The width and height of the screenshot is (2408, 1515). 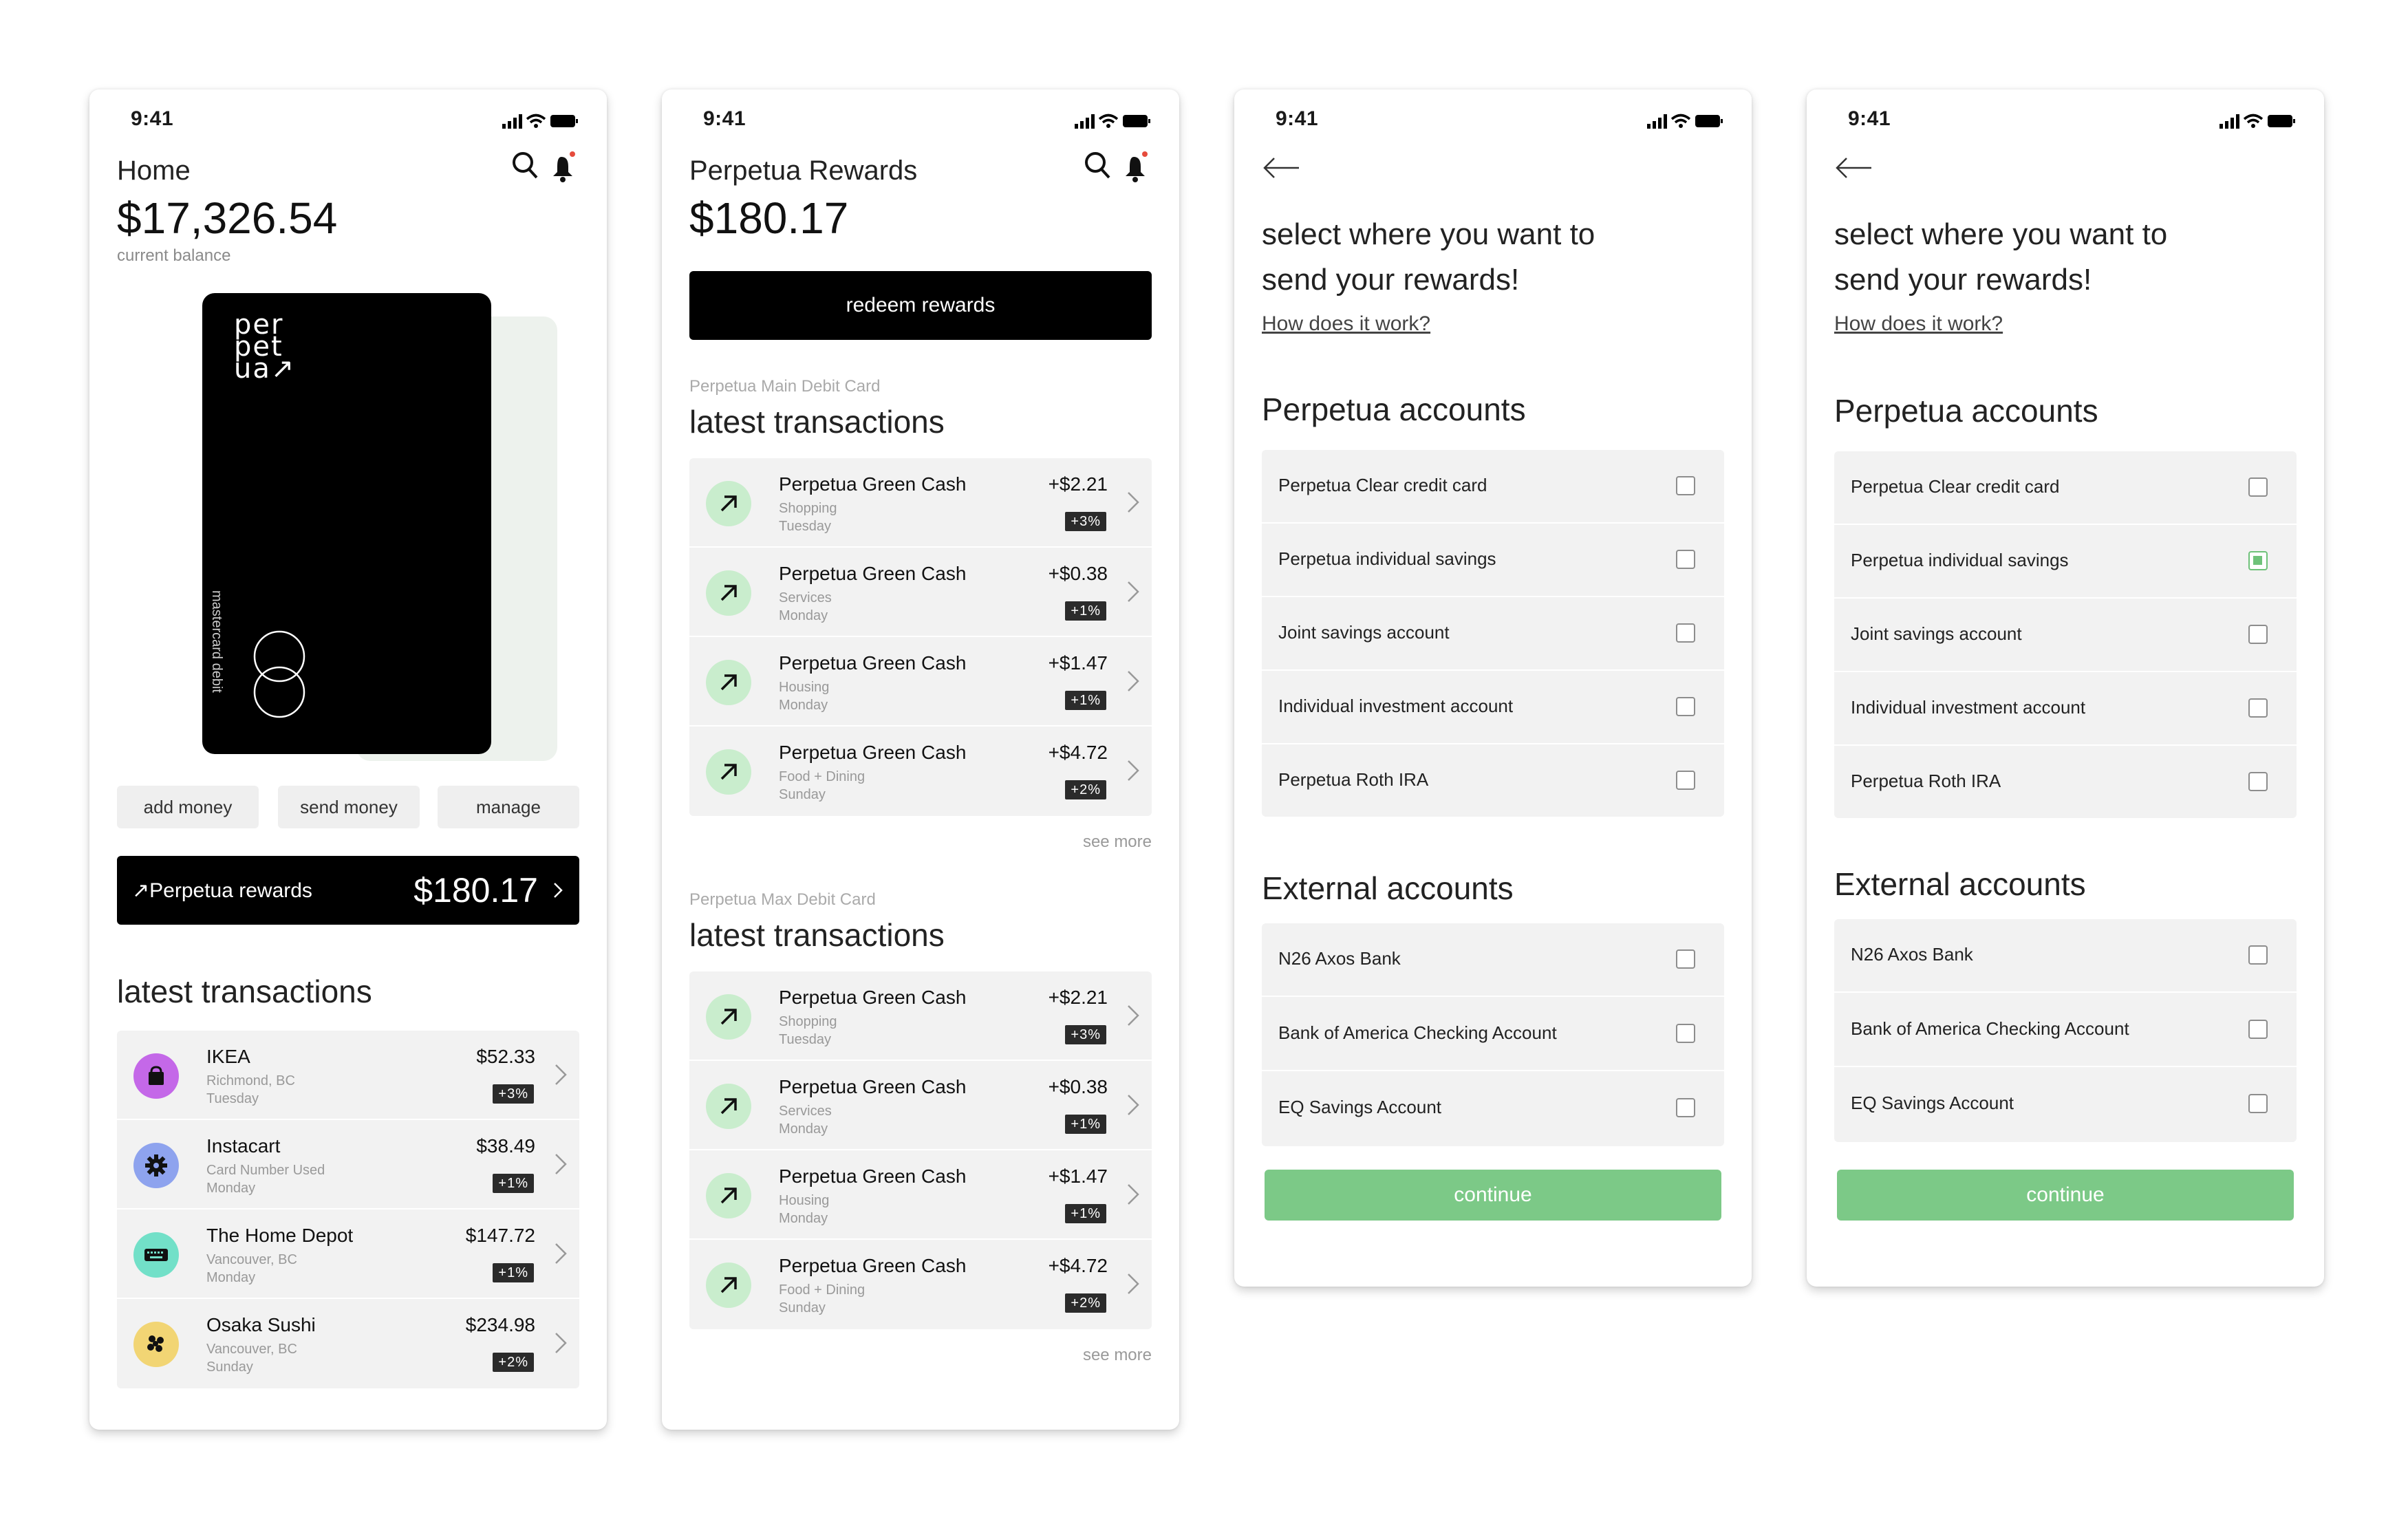 What do you see at coordinates (508, 807) in the screenshot?
I see `manage-button: manage` at bounding box center [508, 807].